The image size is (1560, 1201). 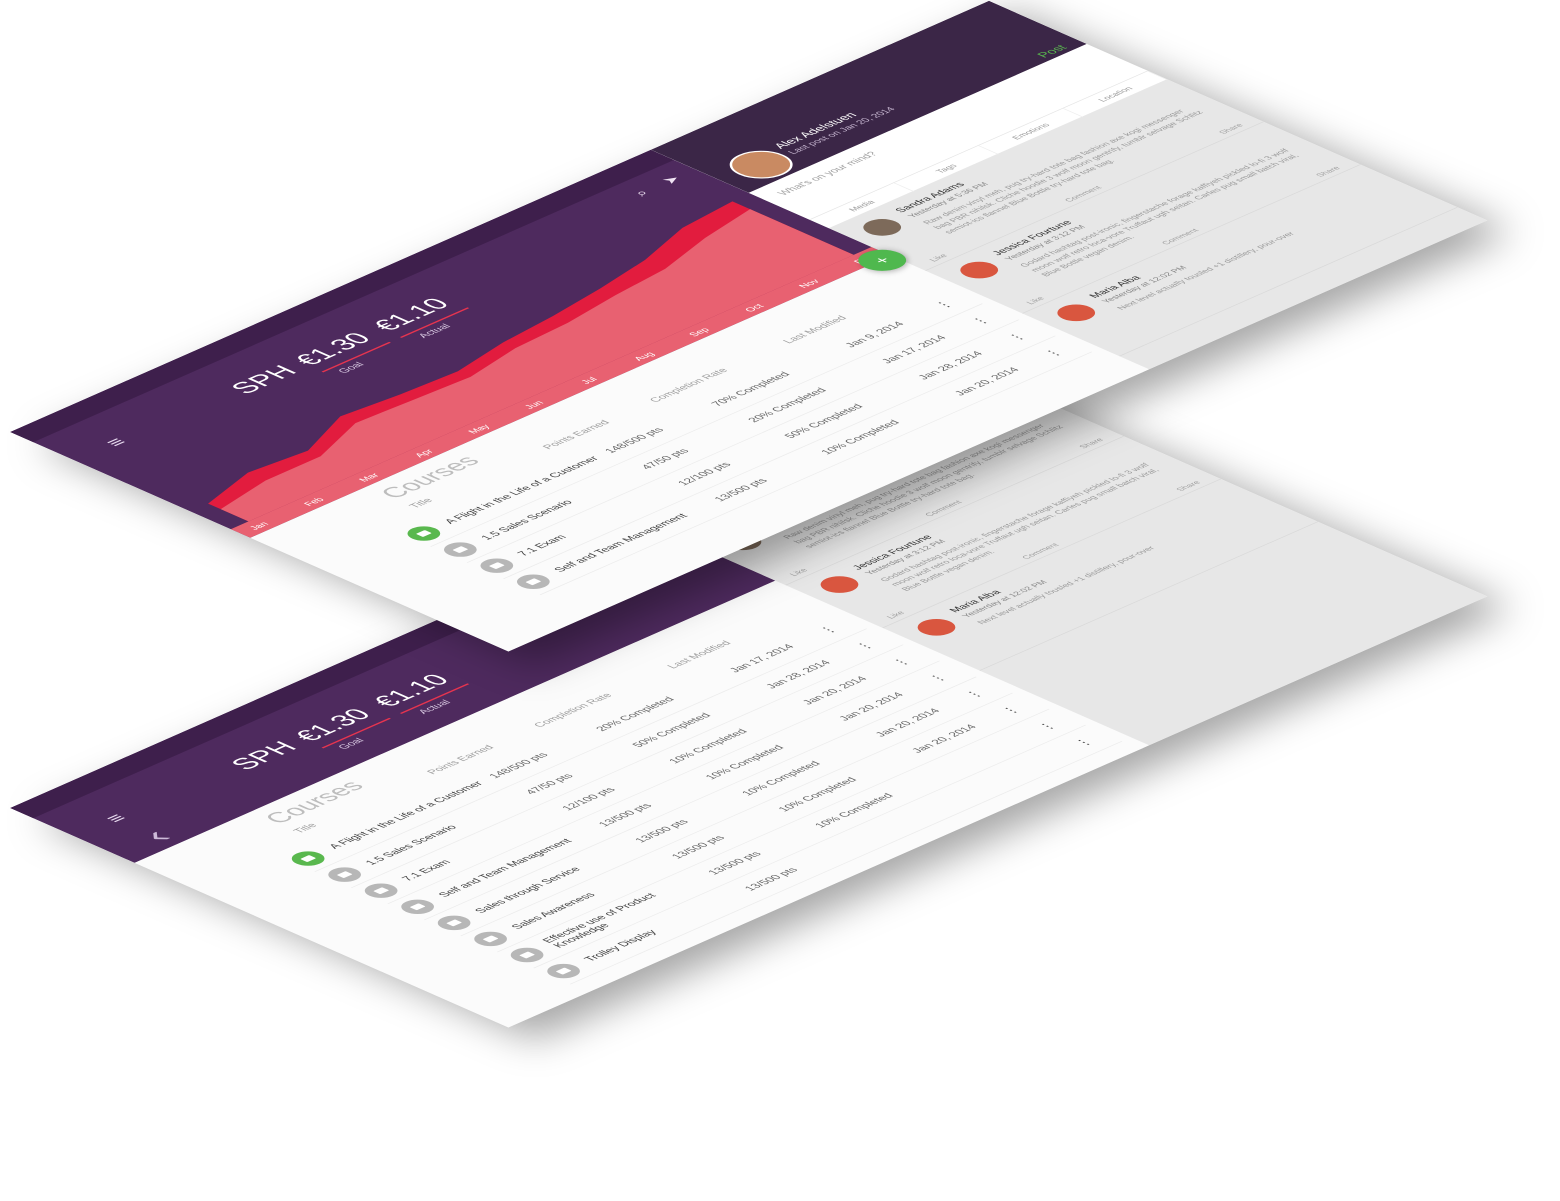 What do you see at coordinates (332, 725) in the screenshot?
I see `goal-value: €1.30` at bounding box center [332, 725].